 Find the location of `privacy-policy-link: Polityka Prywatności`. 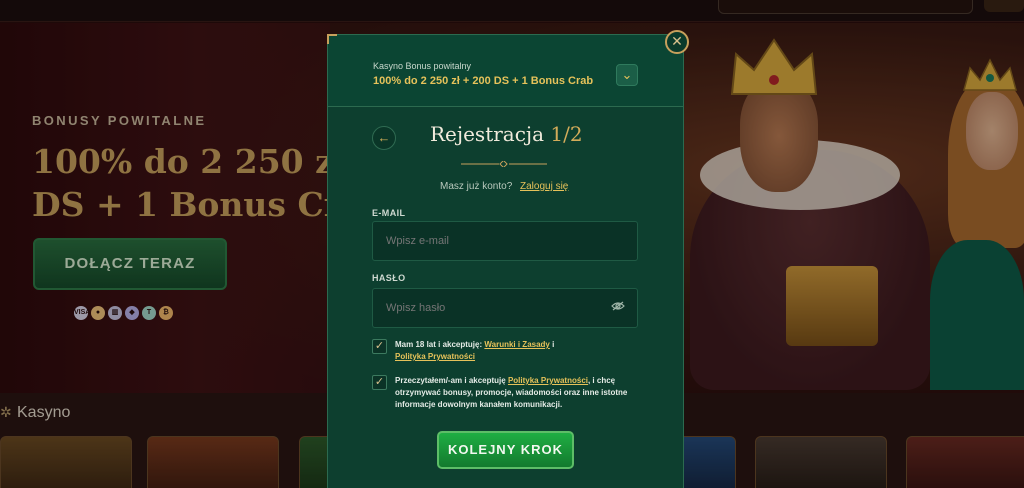

privacy-policy-link: Polityka Prywatności is located at coordinates (435, 356).